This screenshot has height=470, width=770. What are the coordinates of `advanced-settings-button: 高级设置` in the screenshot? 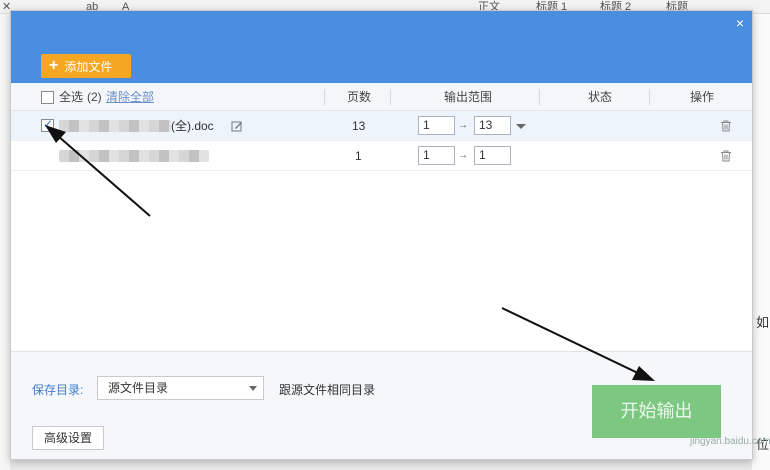 It's located at (68, 438).